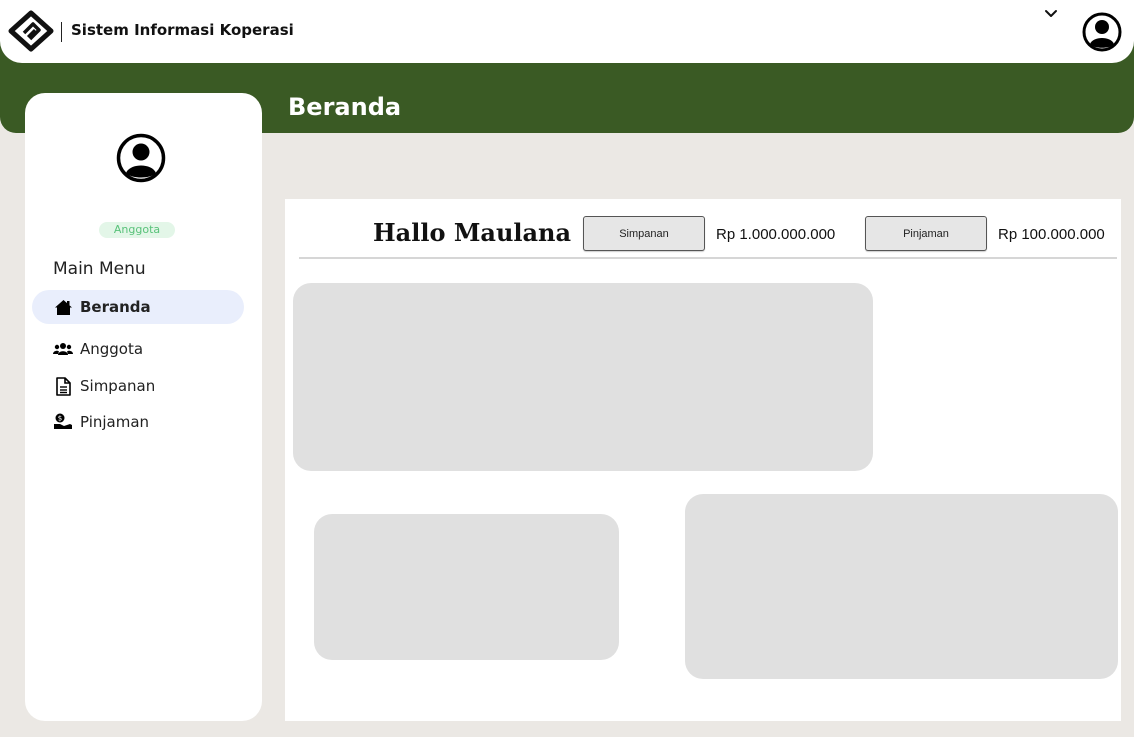  I want to click on content-placeholder-small, so click(466, 587).